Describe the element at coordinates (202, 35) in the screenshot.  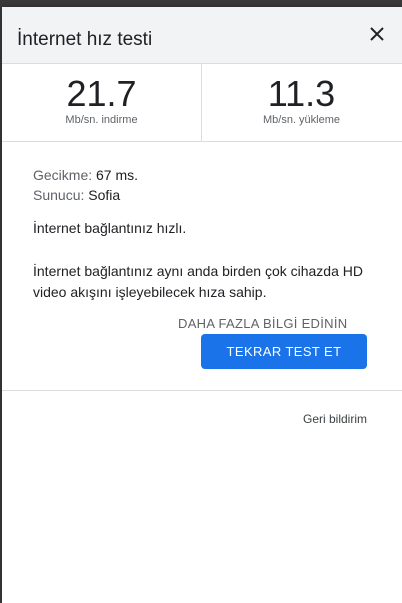
I see `dialog-header: İnternet hız testi` at that location.